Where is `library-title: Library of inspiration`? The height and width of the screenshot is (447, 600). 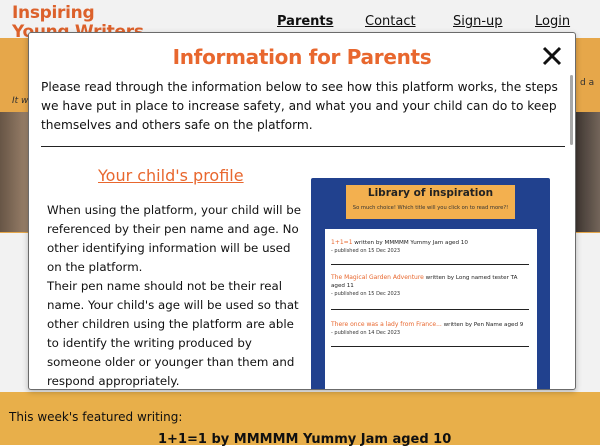 library-title: Library of inspiration is located at coordinates (430, 193).